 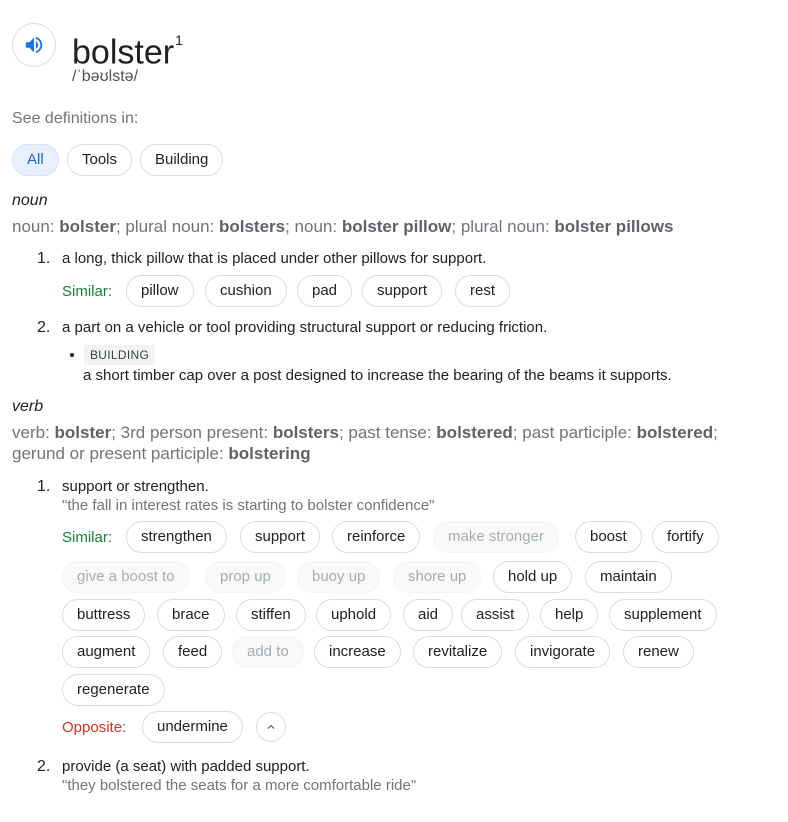 What do you see at coordinates (245, 577) in the screenshot?
I see `synonym-chip: prop up` at bounding box center [245, 577].